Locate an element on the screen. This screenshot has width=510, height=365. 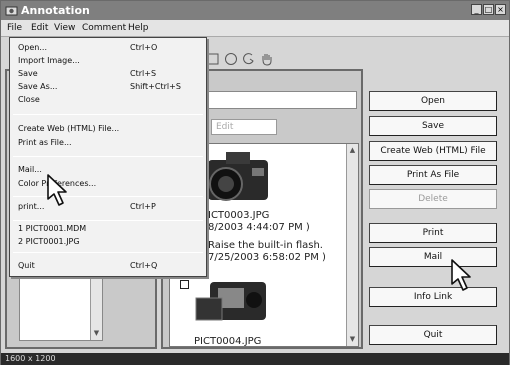
menu-item-recent-2: 2 PICT0001.JPG is located at coordinates (108, 242).